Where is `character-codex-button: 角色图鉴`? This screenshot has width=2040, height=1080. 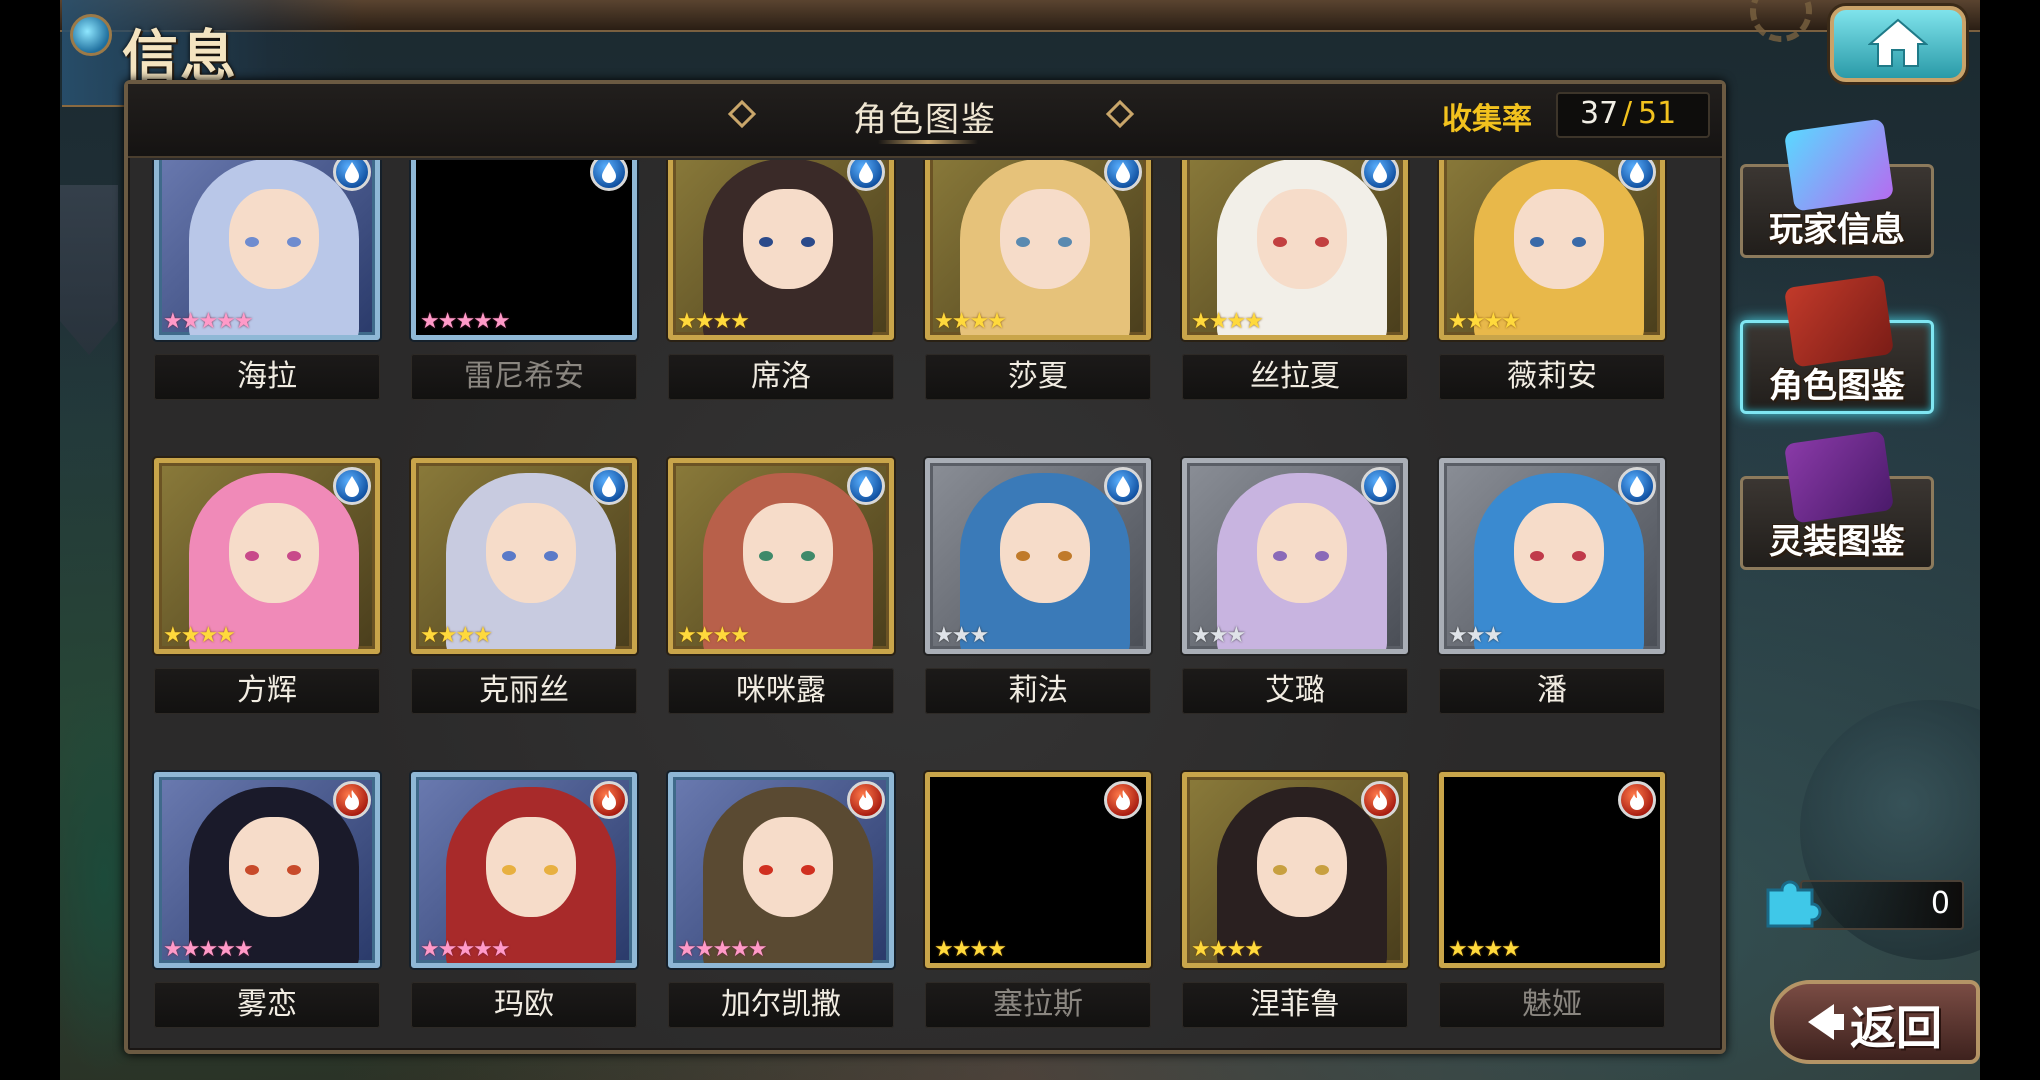
character-codex-button: 角色图鉴 is located at coordinates (1837, 344).